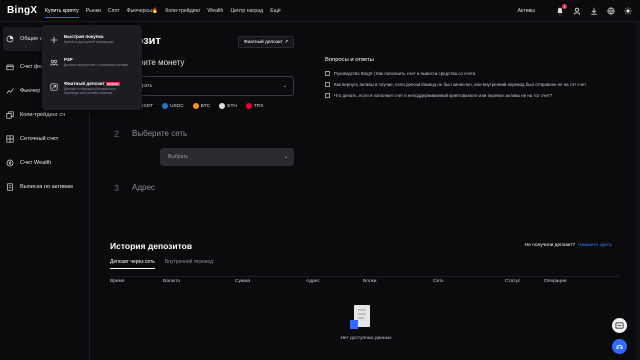  Describe the element at coordinates (93, 11) in the screenshot. I see `nav-markets: Рынки` at that location.